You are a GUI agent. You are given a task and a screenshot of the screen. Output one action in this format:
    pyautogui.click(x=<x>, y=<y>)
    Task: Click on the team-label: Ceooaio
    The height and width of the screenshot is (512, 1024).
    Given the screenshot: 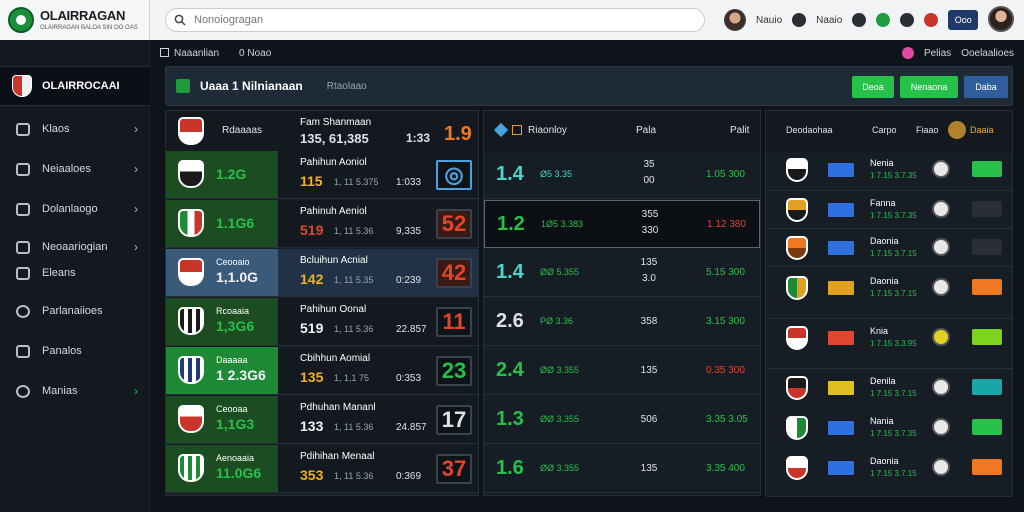 What is the action you would take?
    pyautogui.click(x=233, y=262)
    